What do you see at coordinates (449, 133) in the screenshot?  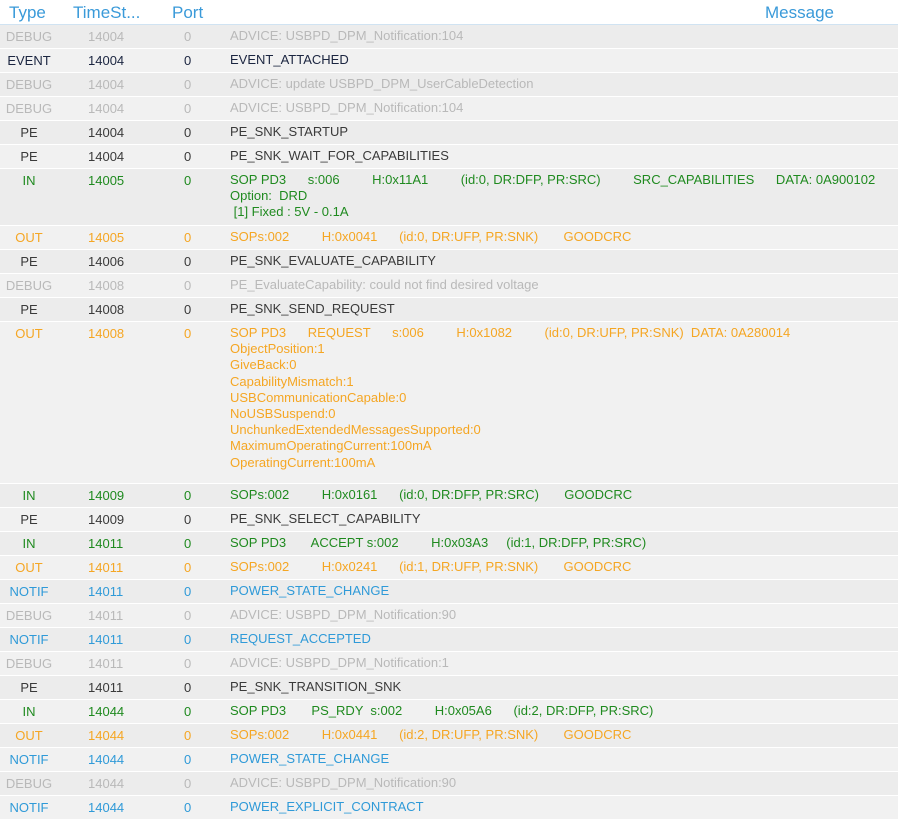 I see `table-row: PE 14004 0 PE_SNK_STARTUP` at bounding box center [449, 133].